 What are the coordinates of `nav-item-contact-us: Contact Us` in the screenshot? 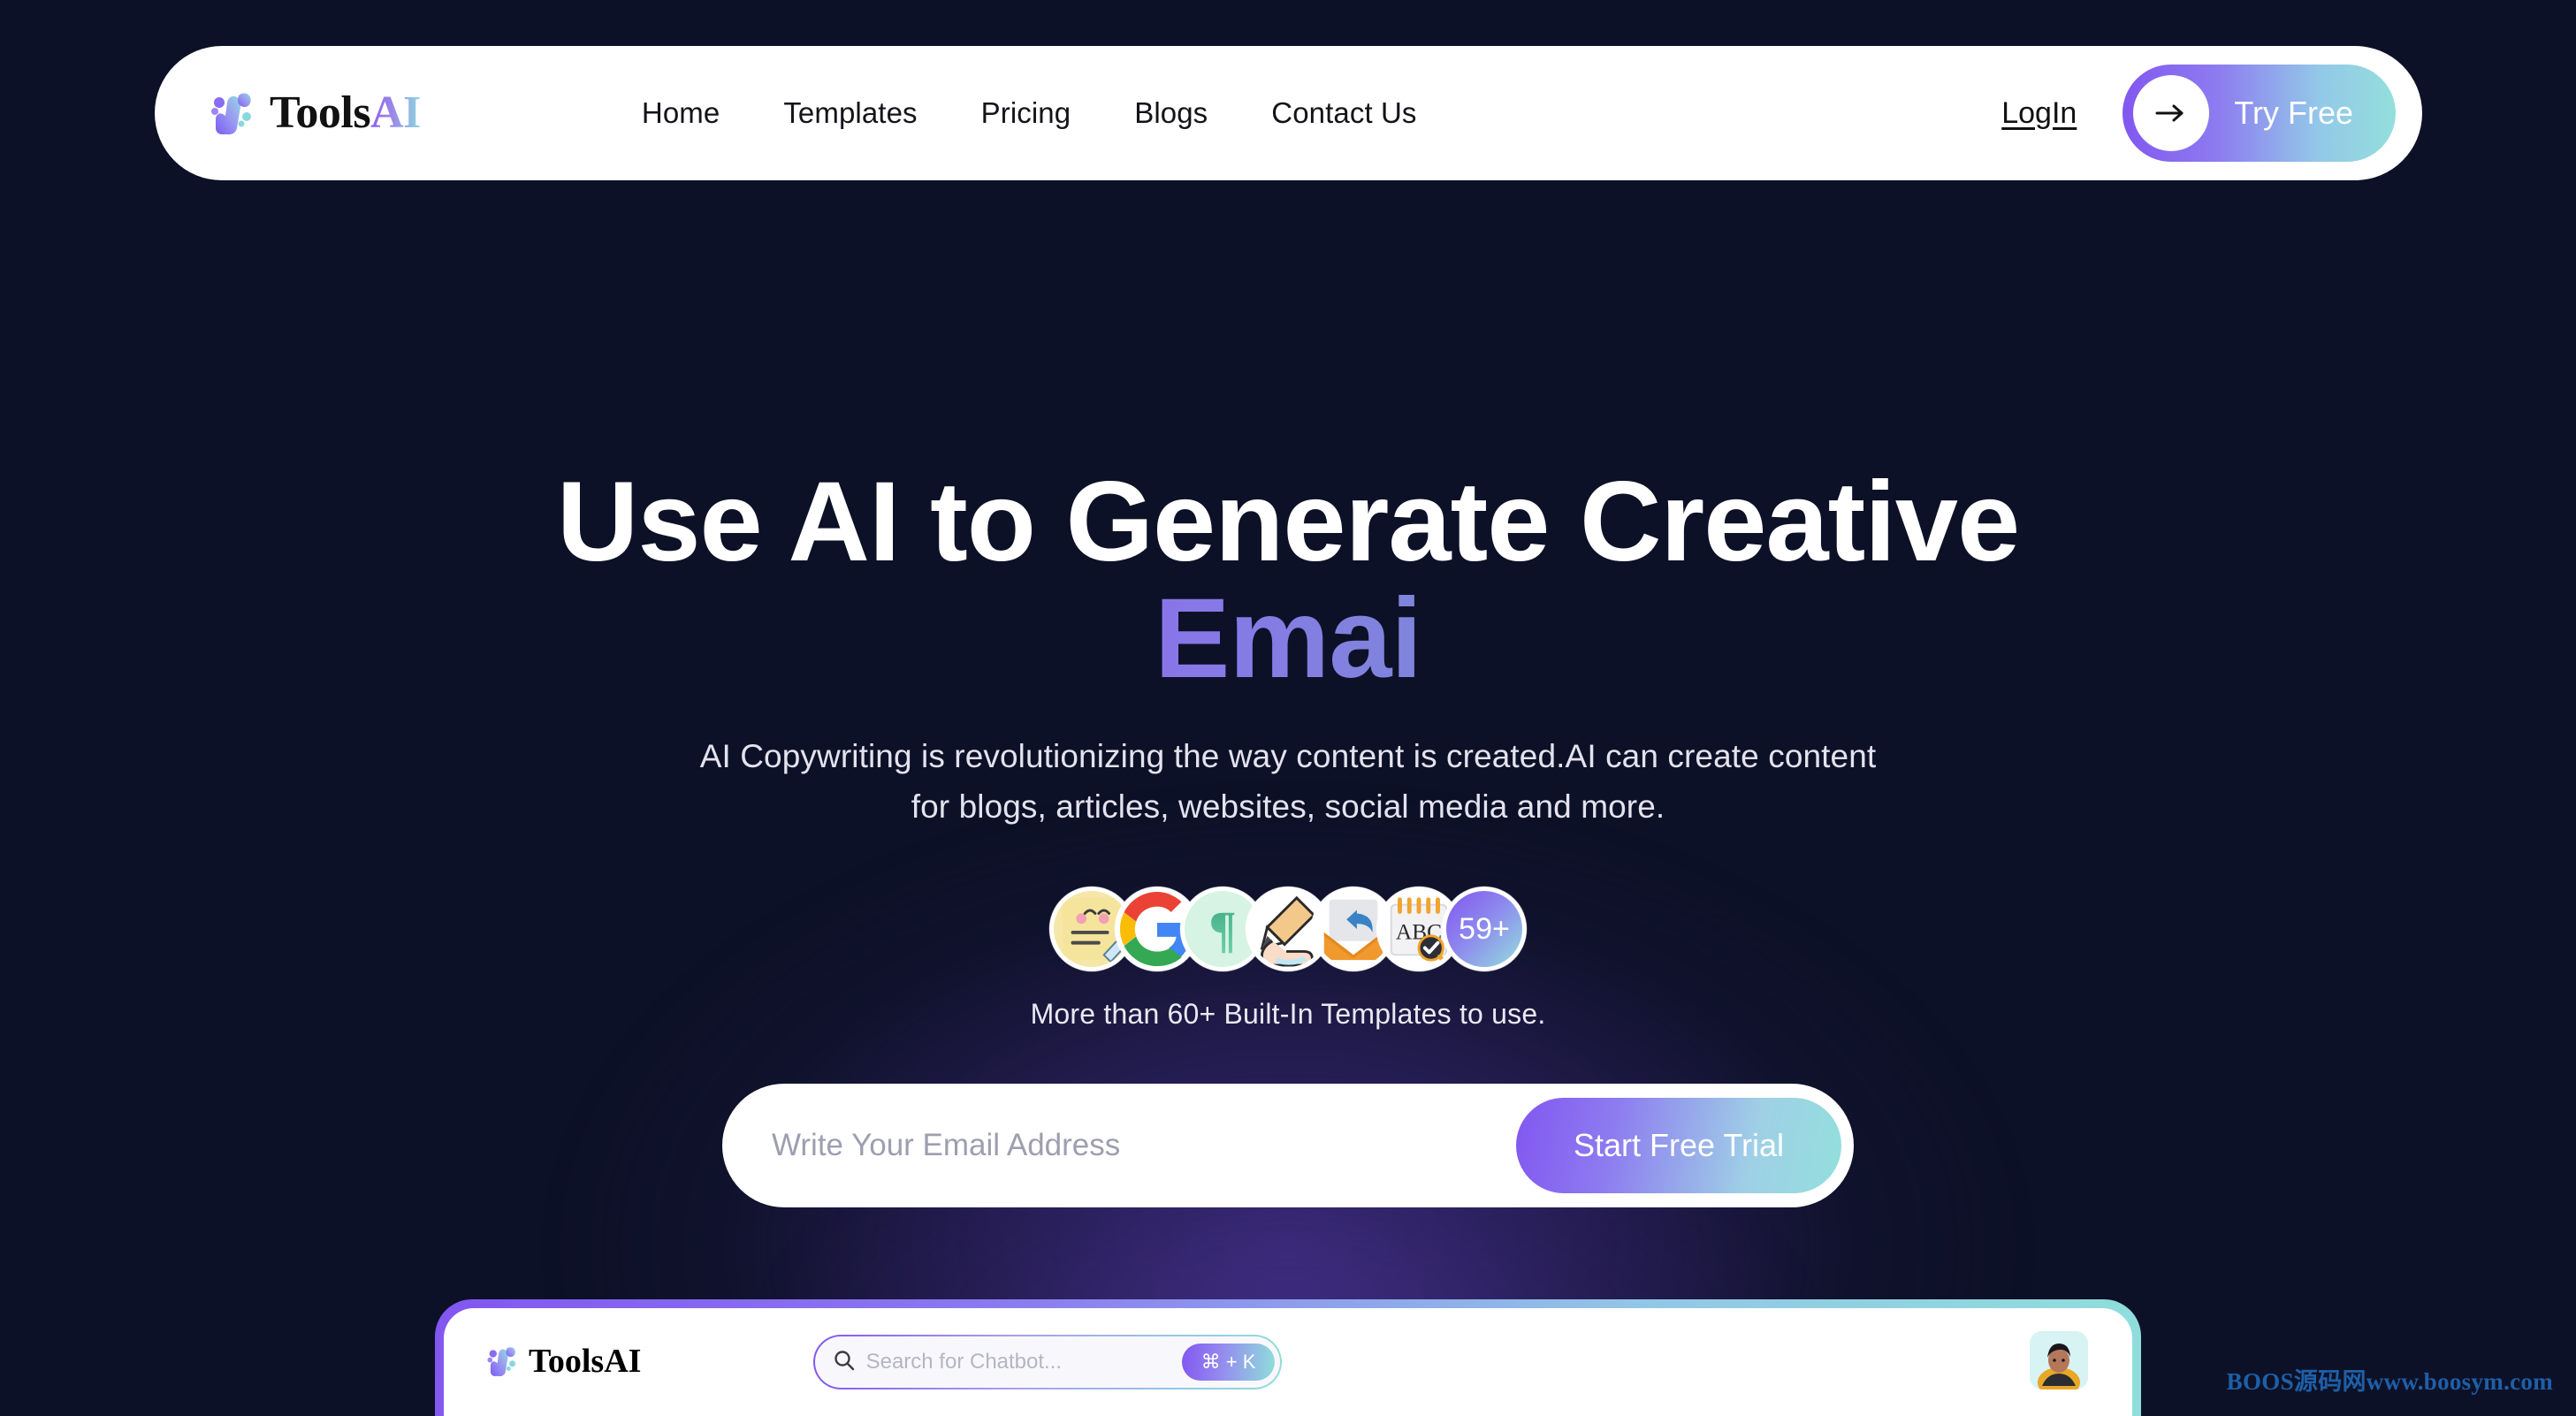 It's located at (1343, 113).